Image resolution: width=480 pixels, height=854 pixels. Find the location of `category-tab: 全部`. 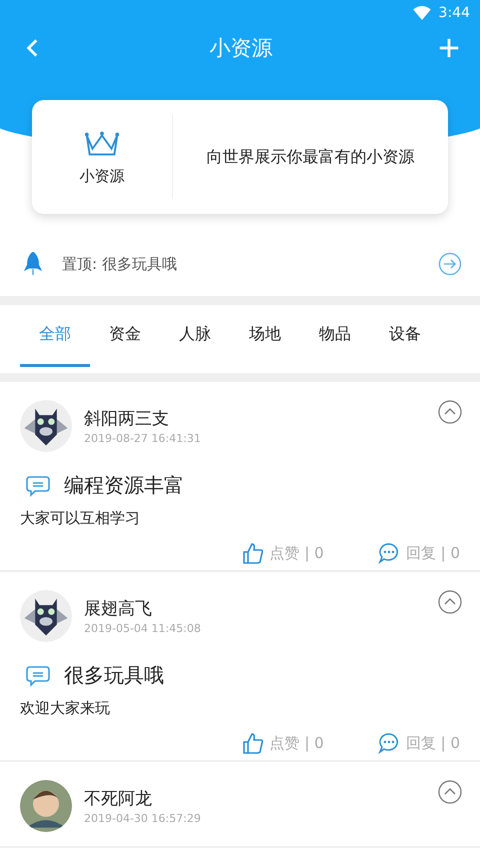

category-tab: 全部 is located at coordinates (55, 336).